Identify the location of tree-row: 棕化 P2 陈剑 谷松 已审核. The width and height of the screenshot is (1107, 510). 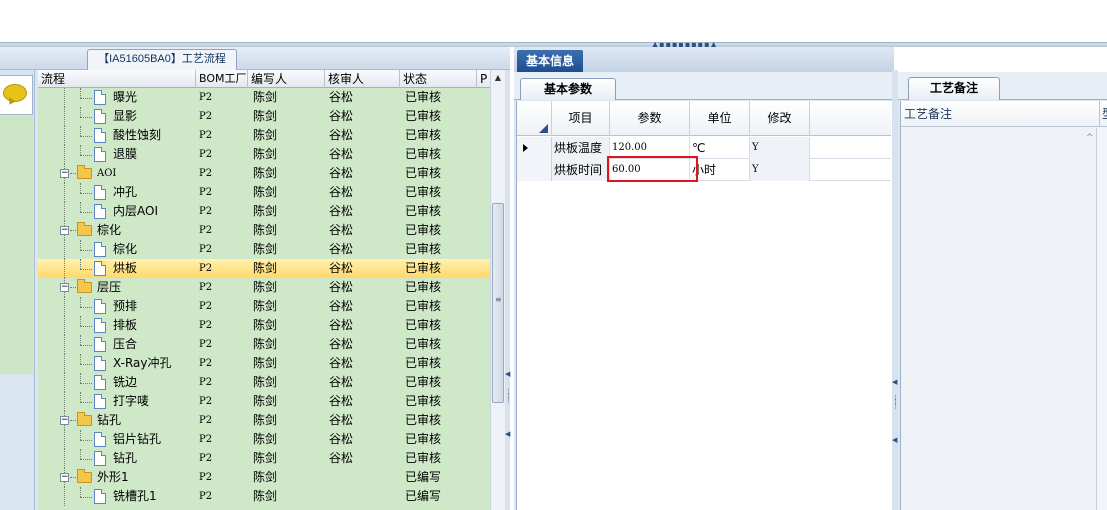
(264, 249).